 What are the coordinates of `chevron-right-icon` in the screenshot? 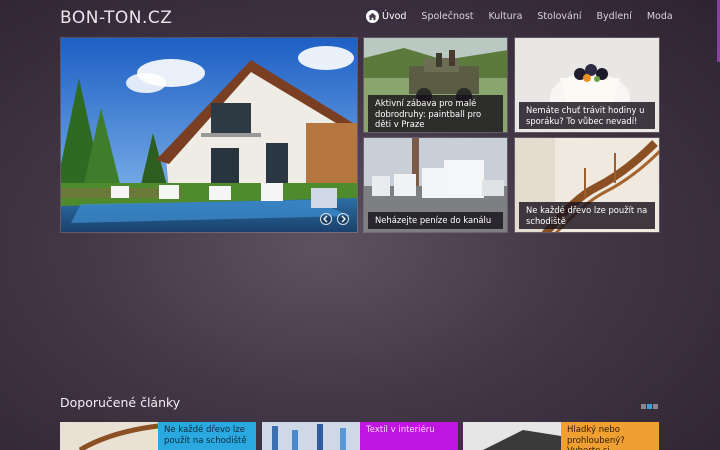 It's located at (343, 219).